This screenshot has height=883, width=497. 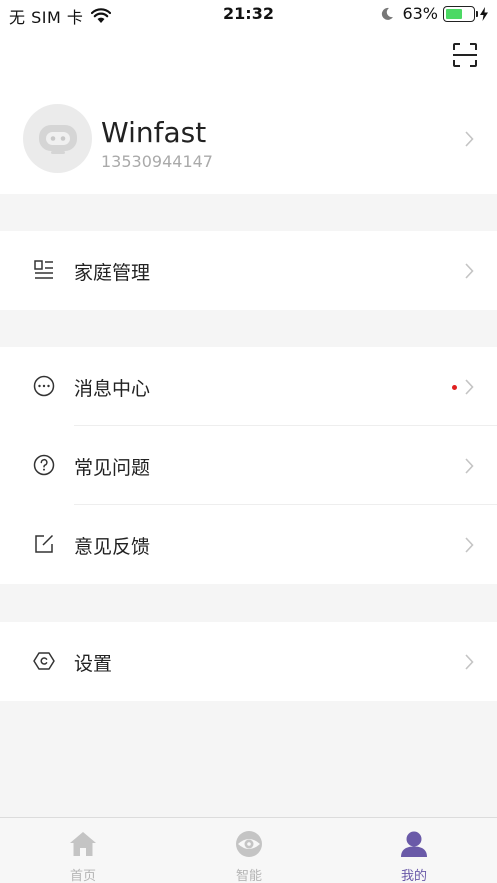 I want to click on menu-label-feedback: 意见反馈, so click(x=112, y=547).